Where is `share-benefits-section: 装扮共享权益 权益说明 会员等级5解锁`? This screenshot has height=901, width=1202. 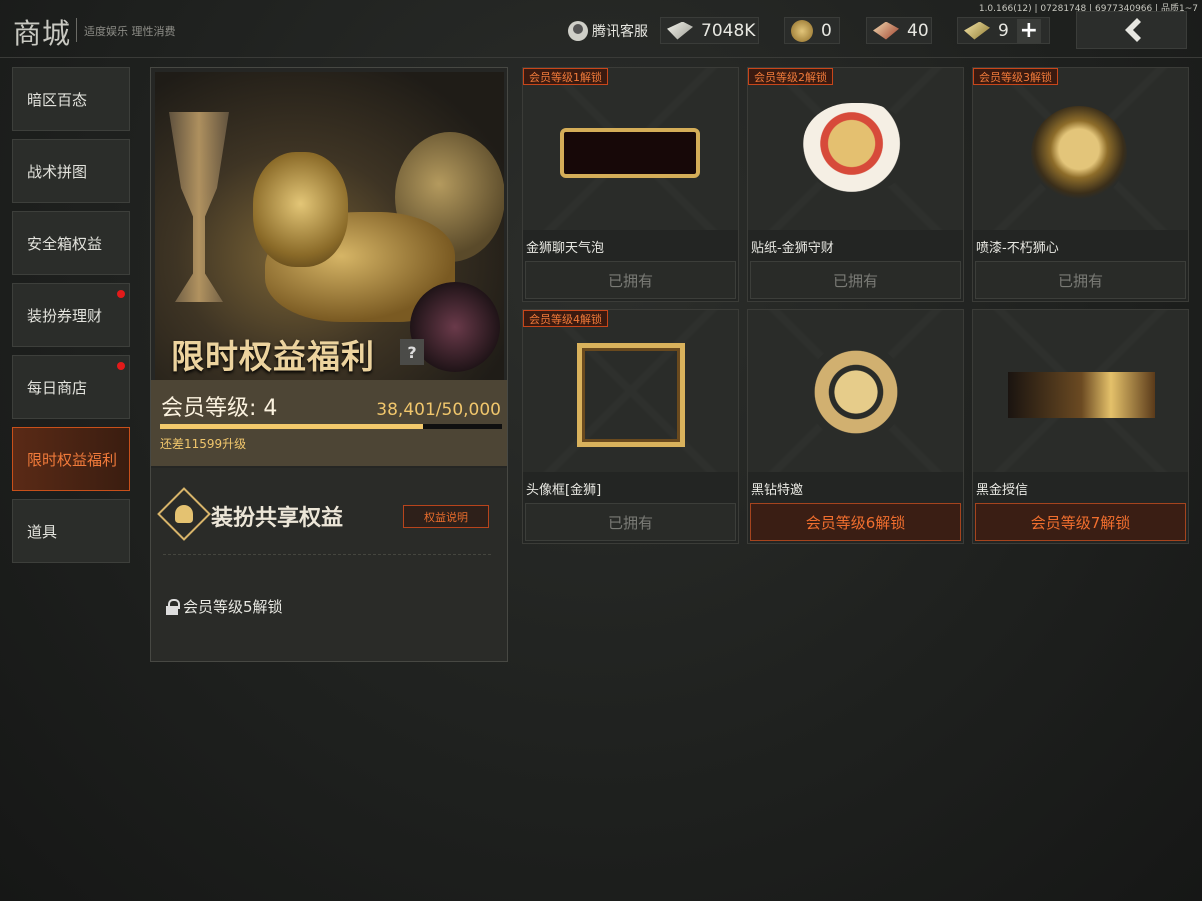 share-benefits-section: 装扮共享权益 权益说明 会员等级5解锁 is located at coordinates (329, 564).